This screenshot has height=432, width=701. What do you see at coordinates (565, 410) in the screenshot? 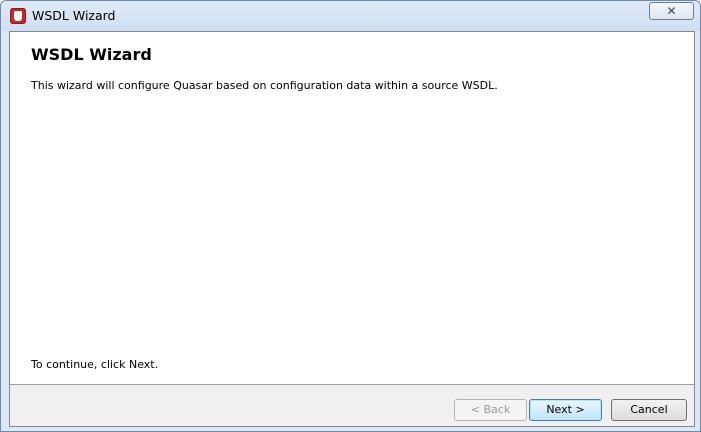
I see `next-button: Next >` at bounding box center [565, 410].